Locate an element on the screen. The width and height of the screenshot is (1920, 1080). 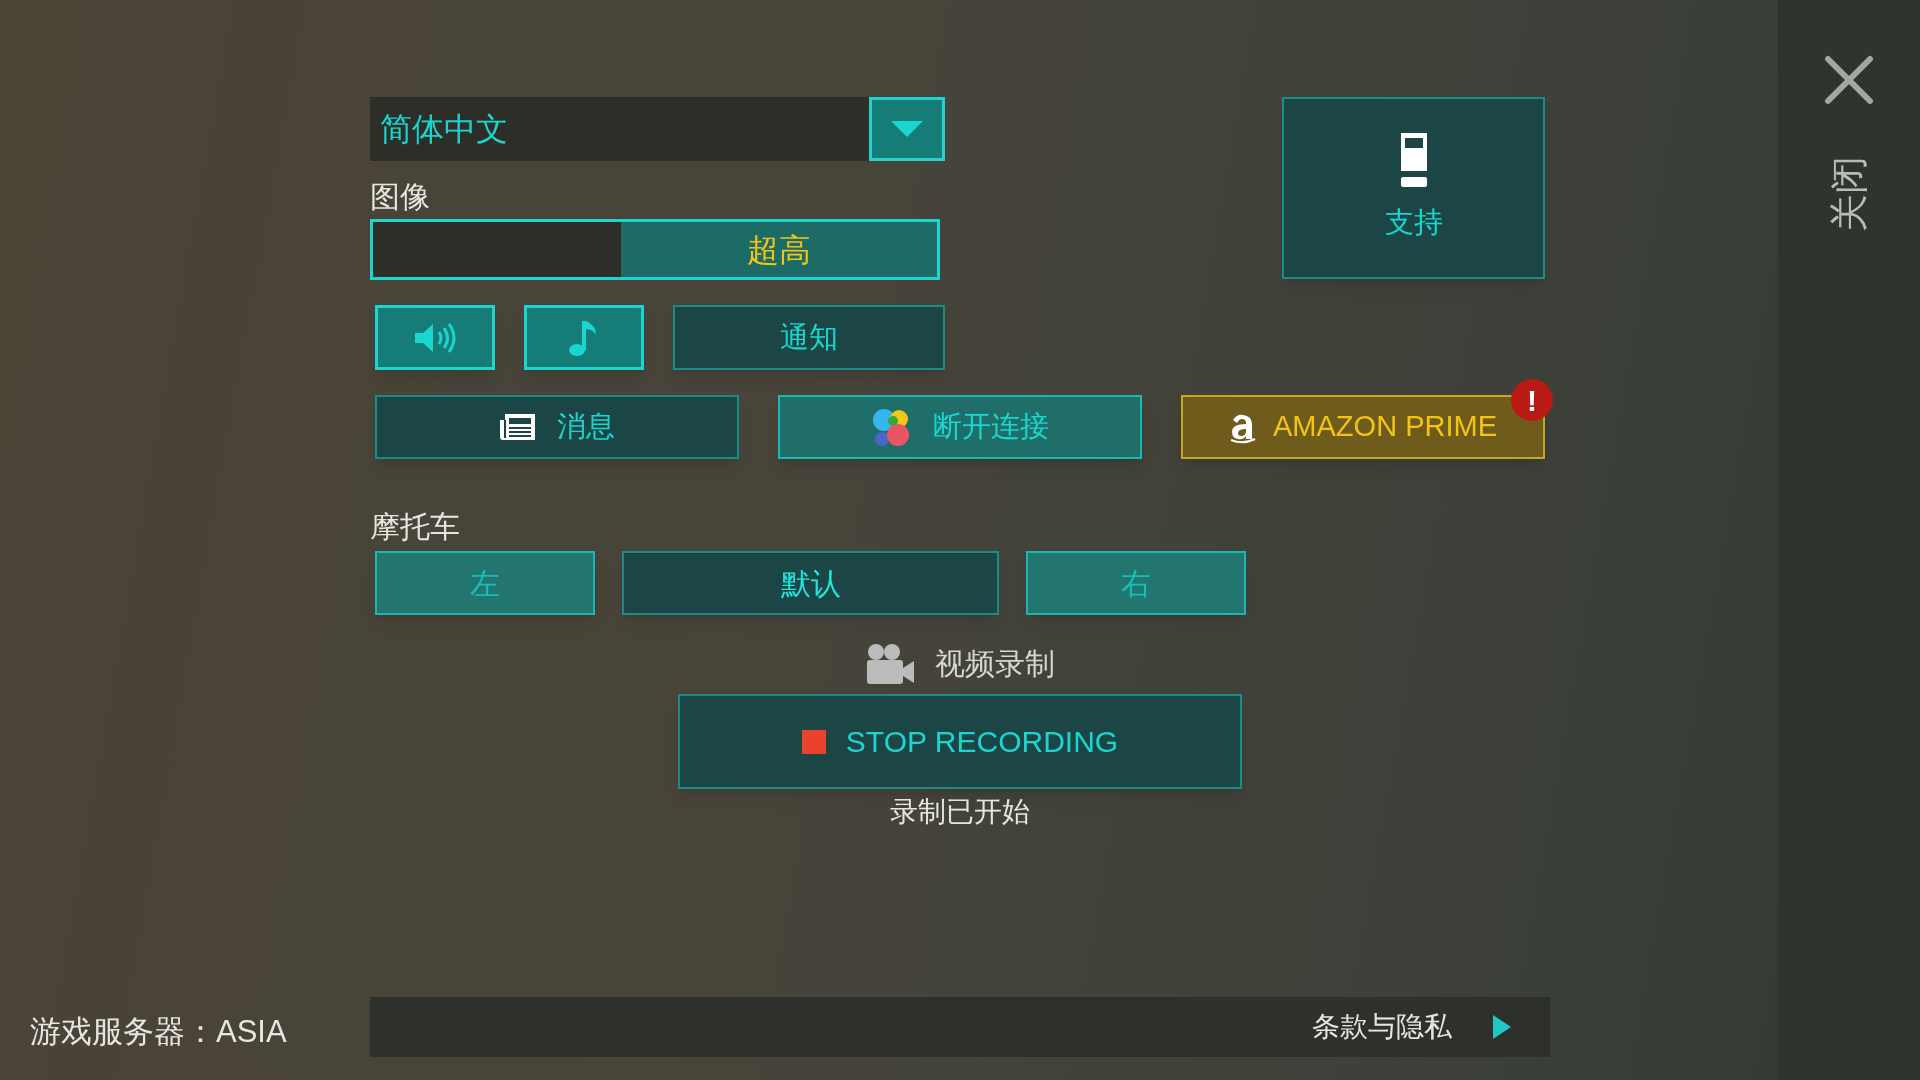
notification-toggle: 通知 is located at coordinates (809, 337).